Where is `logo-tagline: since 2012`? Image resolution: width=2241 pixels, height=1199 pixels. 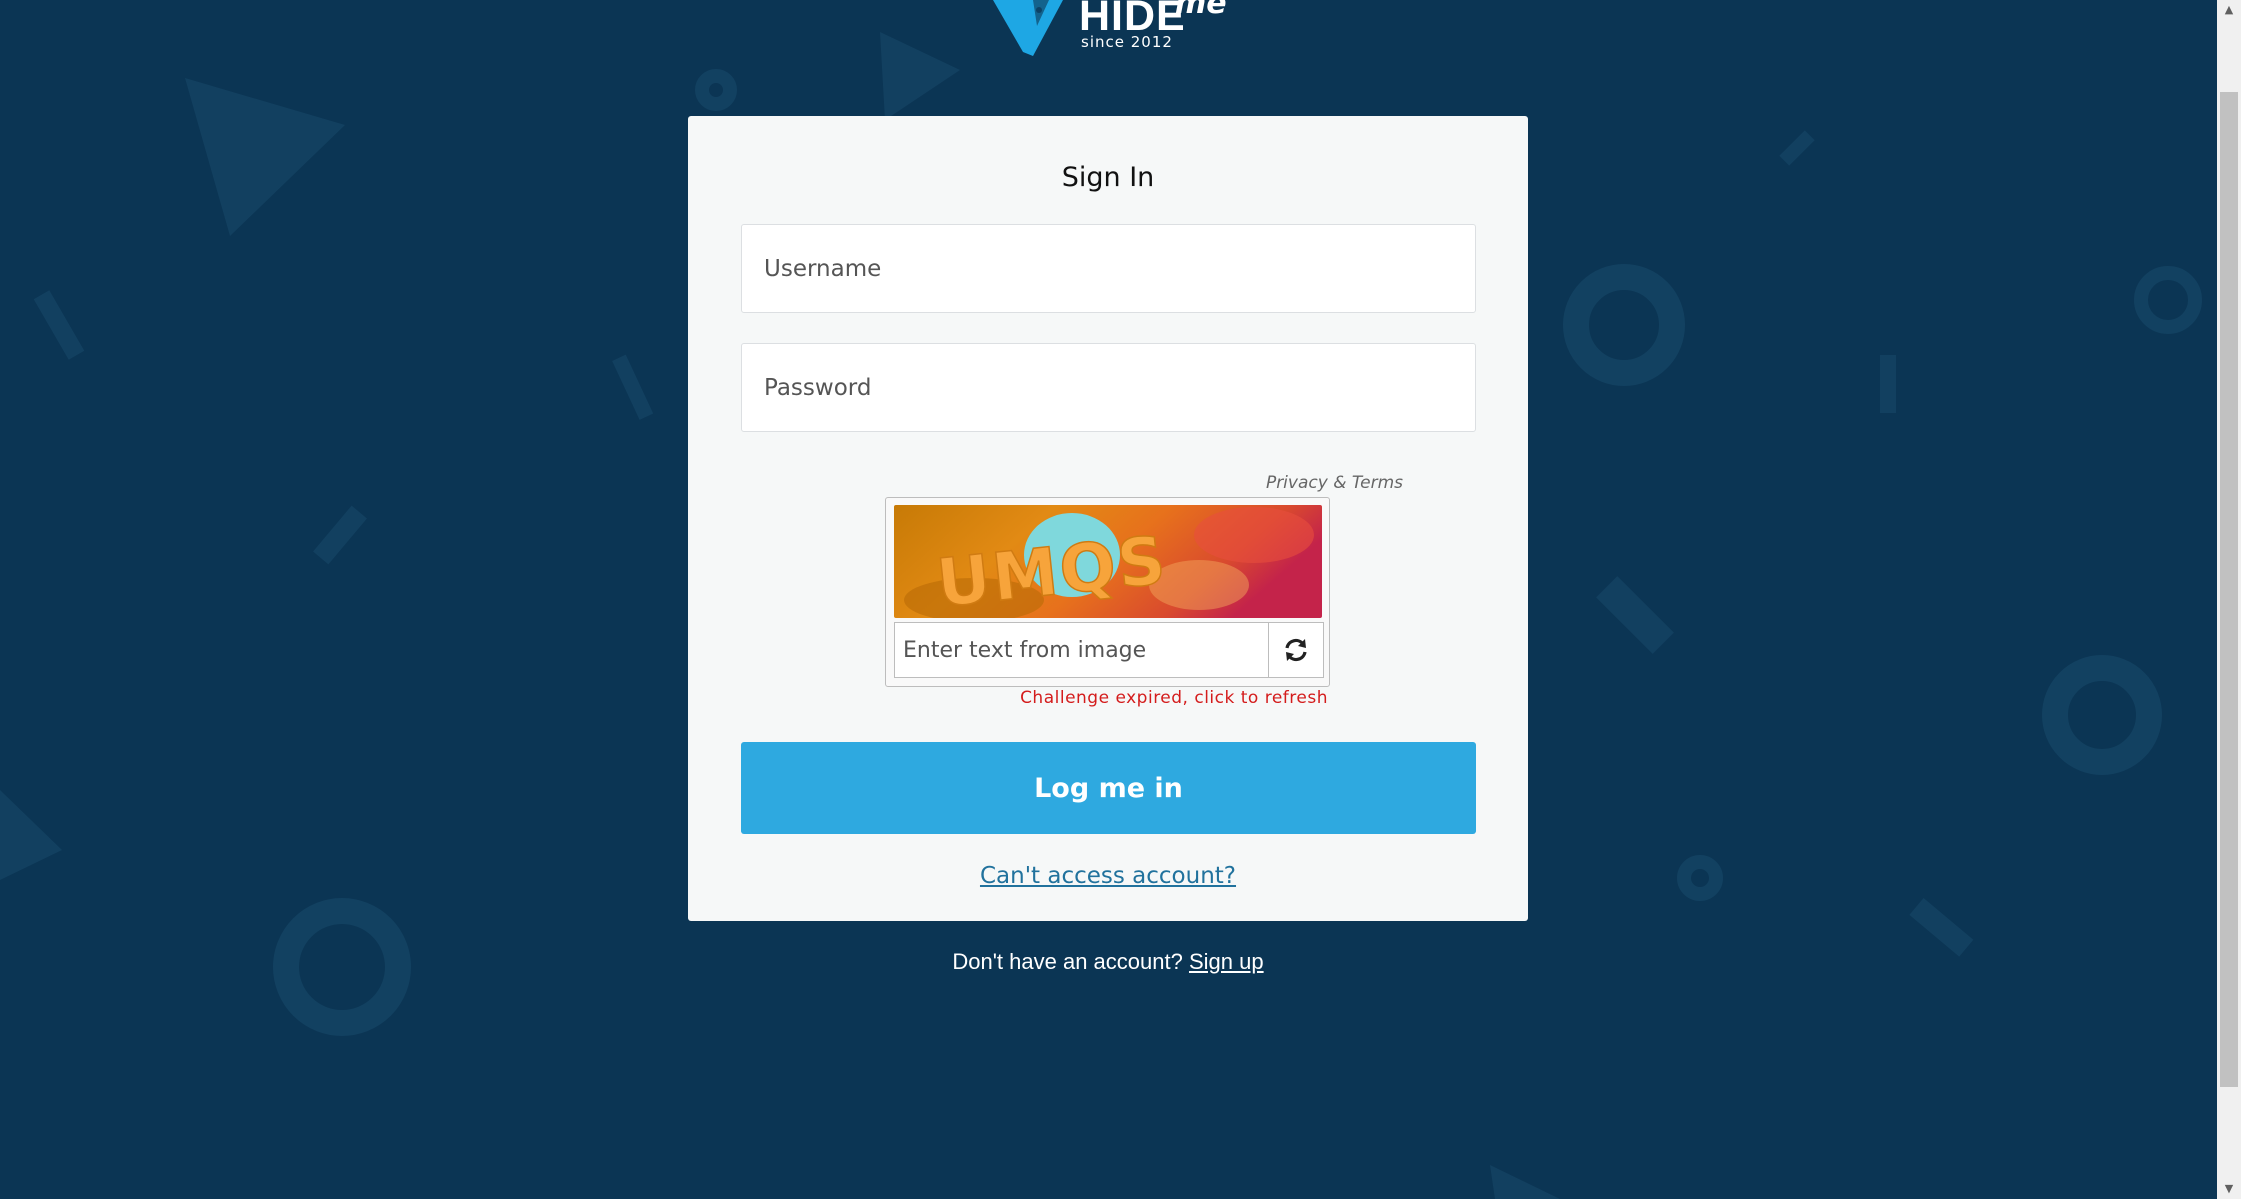 logo-tagline: since 2012 is located at coordinates (1127, 42).